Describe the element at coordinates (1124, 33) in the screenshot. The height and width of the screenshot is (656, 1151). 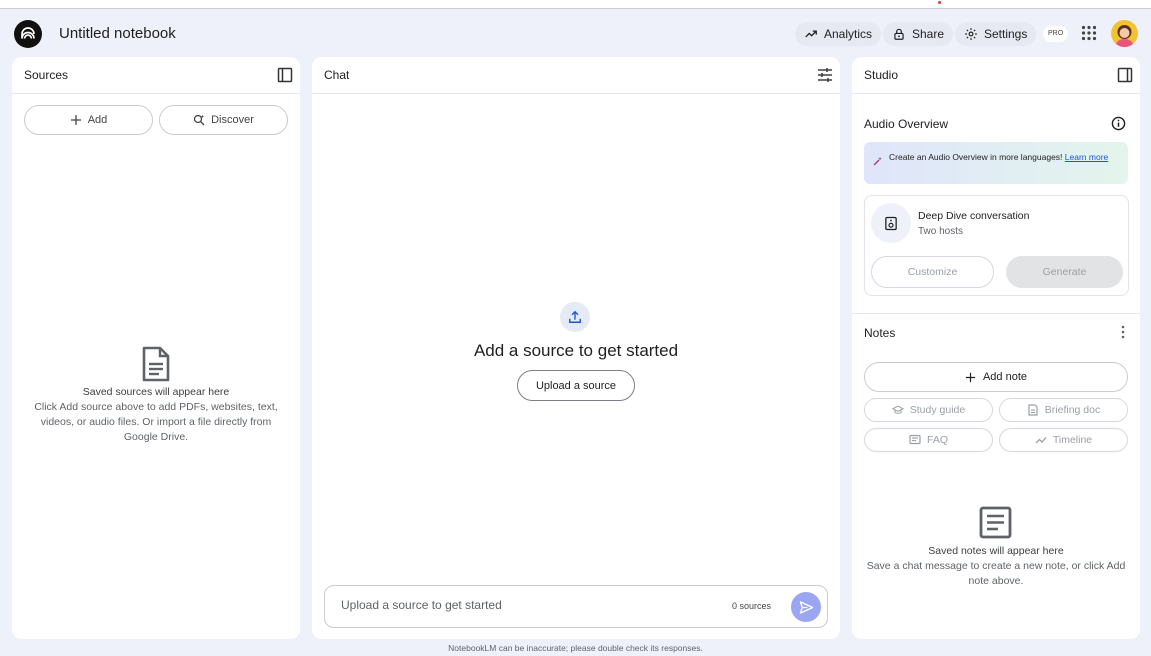
I see `user-avatar` at that location.